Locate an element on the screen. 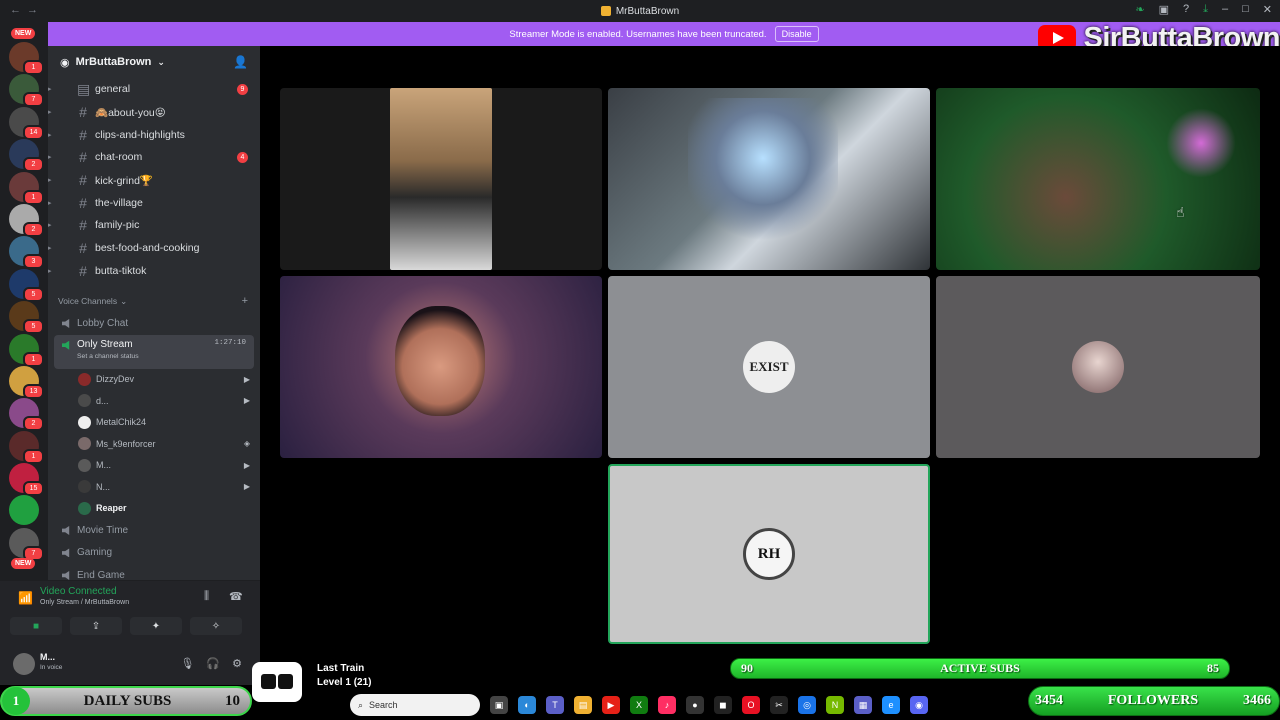 This screenshot has width=1280, height=720. channel-name: best-food-and-cooking is located at coordinates (147, 248).